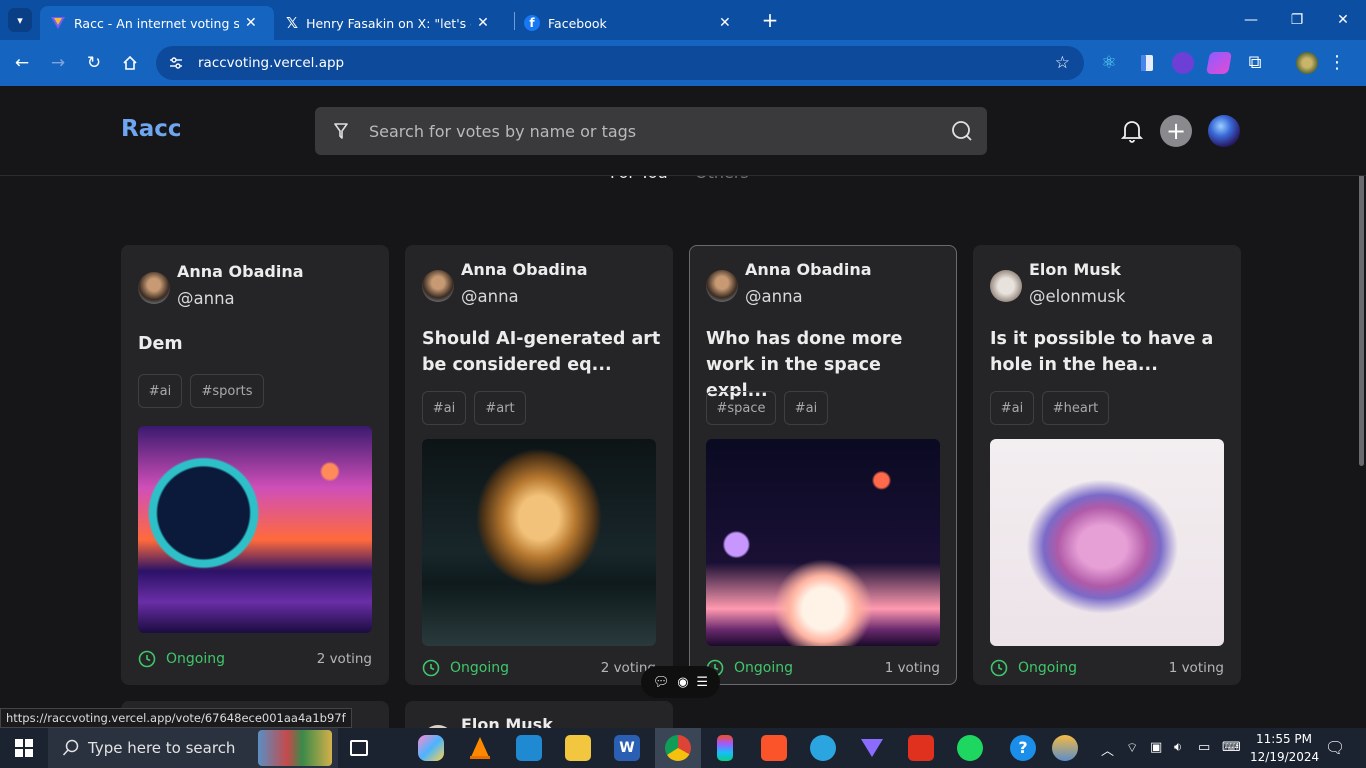 Image resolution: width=1366 pixels, height=768 pixels. What do you see at coordinates (480, 748) in the screenshot?
I see `vlc-icon` at bounding box center [480, 748].